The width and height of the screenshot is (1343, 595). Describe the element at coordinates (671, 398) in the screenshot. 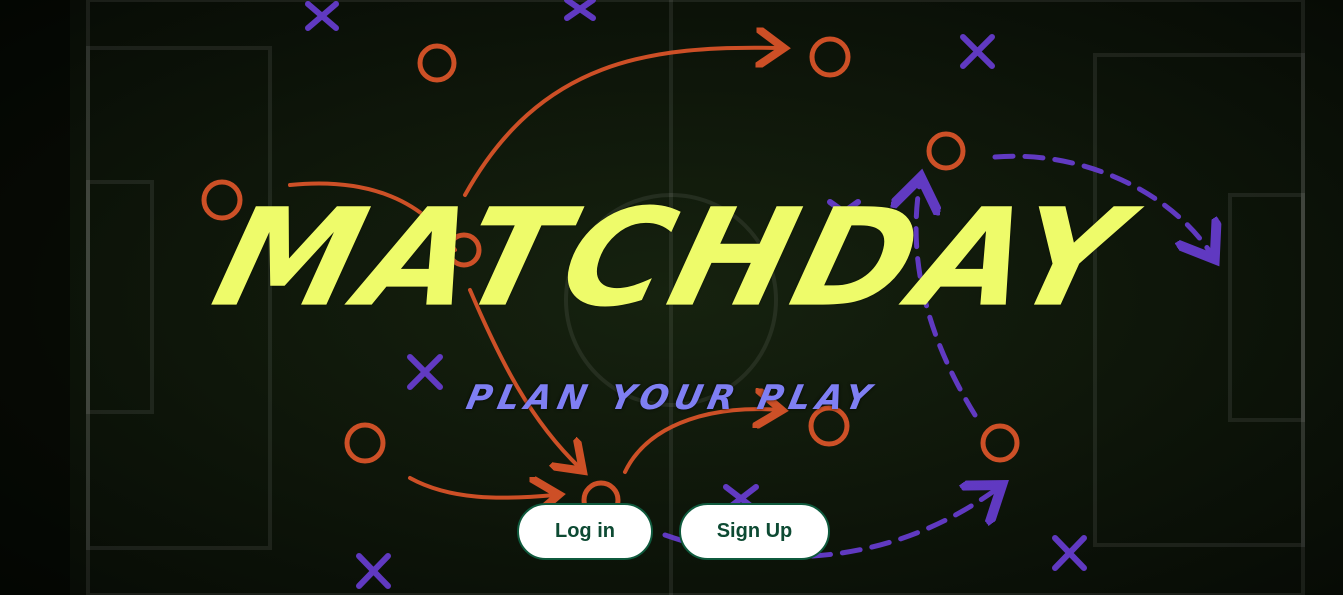

I see `tagline: PLAN YOUR PLAY` at that location.